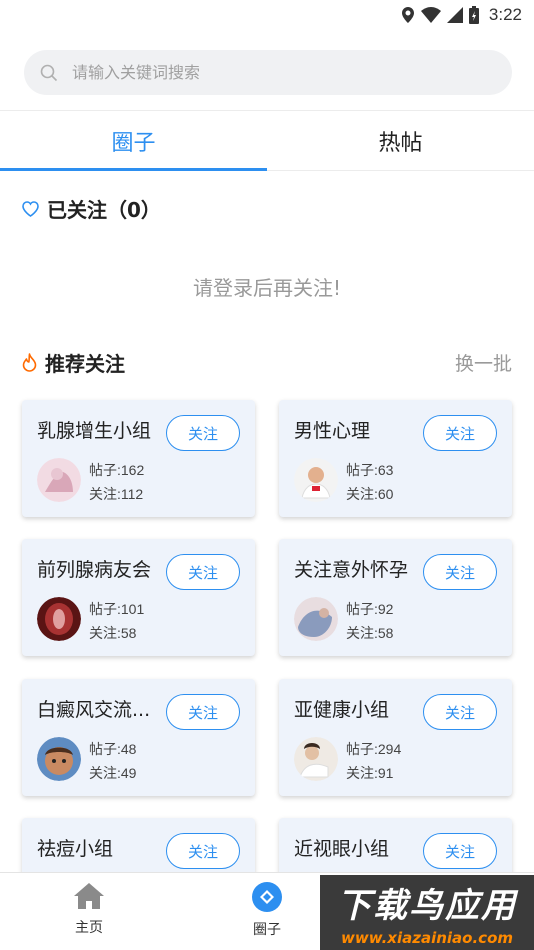 The height and width of the screenshot is (950, 534). Describe the element at coordinates (116, 494) in the screenshot. I see `follow-count: 关注:112` at that location.